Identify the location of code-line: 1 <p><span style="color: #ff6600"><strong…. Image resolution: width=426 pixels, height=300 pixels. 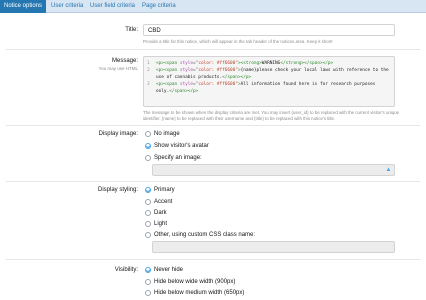
(267, 63).